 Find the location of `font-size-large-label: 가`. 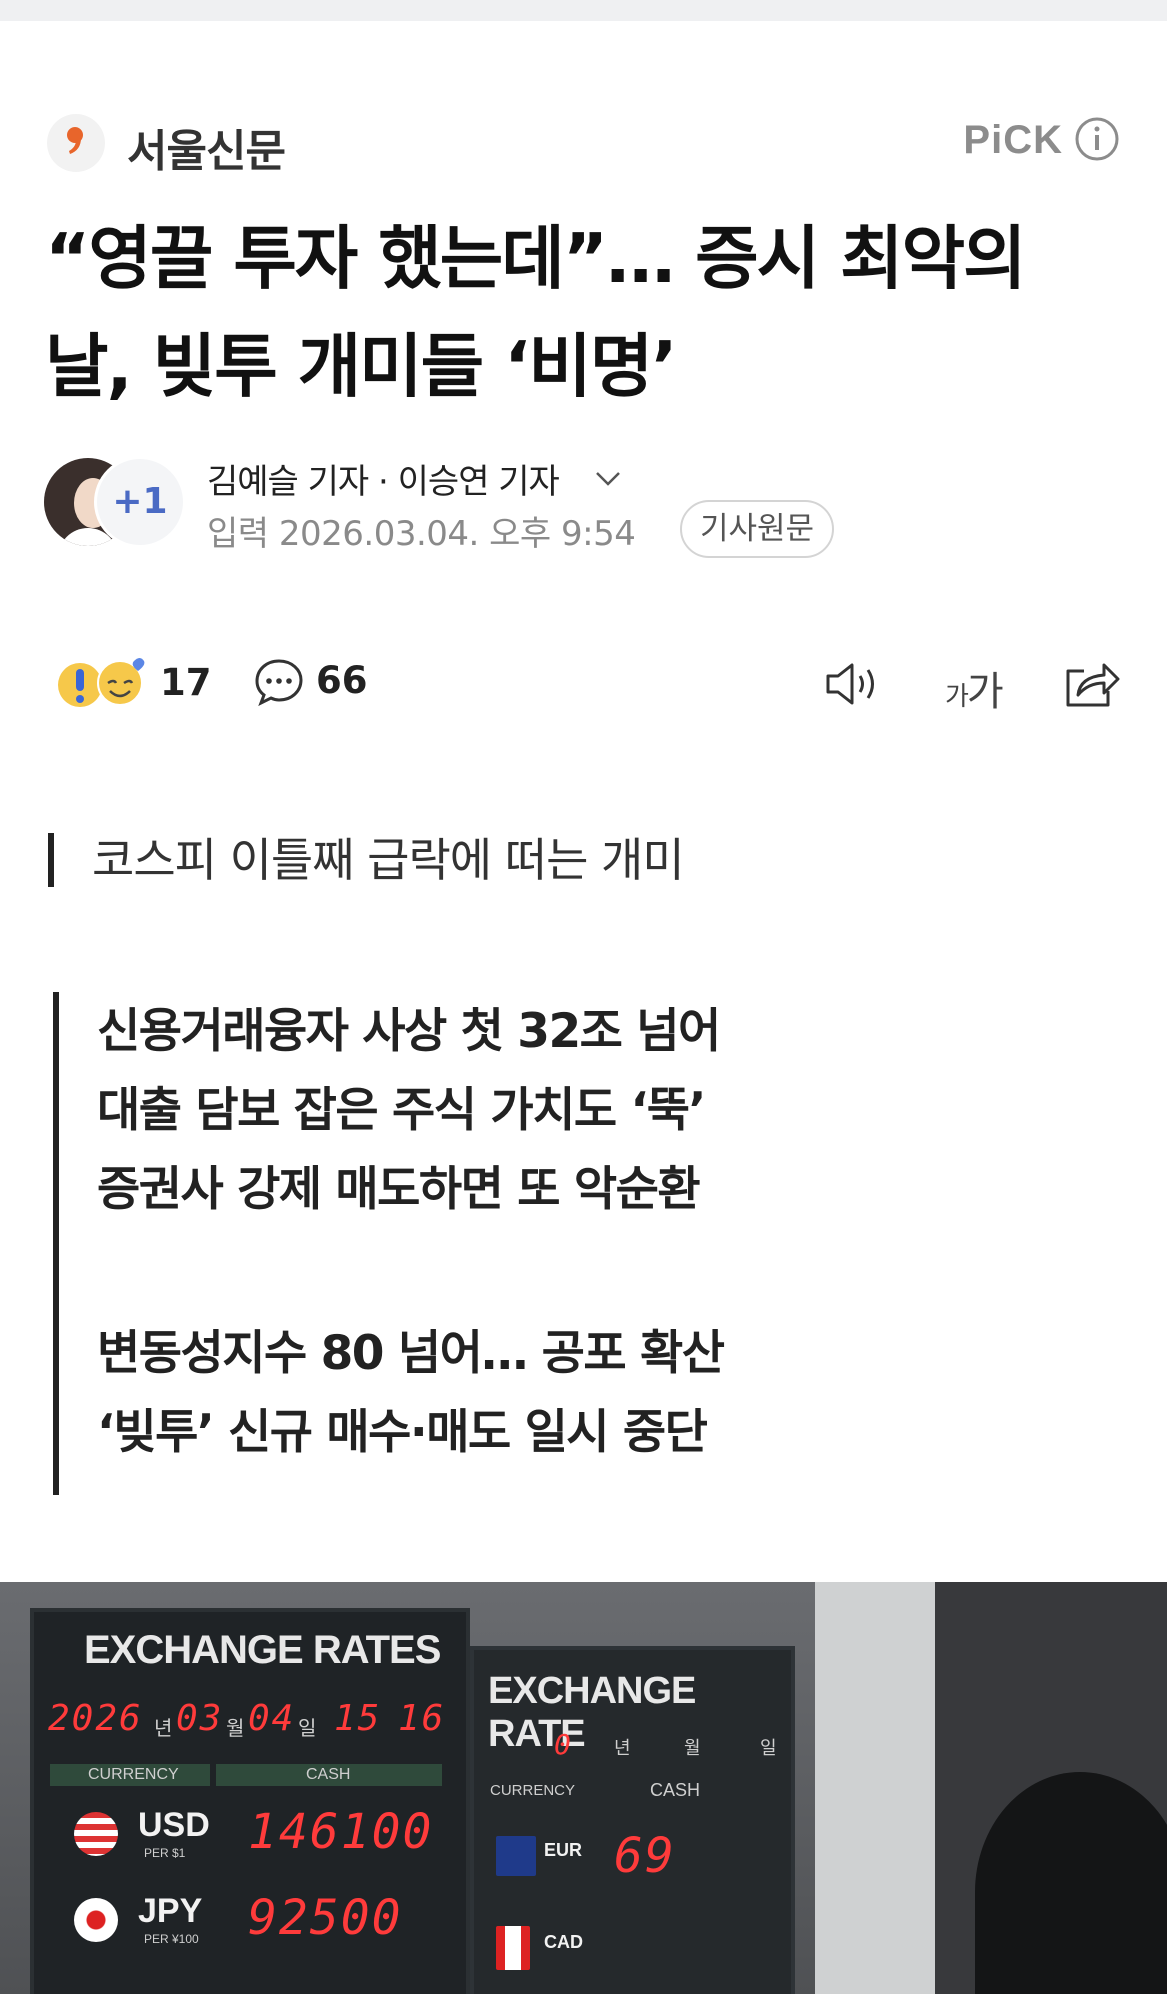

font-size-large-label: 가 is located at coordinates (985, 692).